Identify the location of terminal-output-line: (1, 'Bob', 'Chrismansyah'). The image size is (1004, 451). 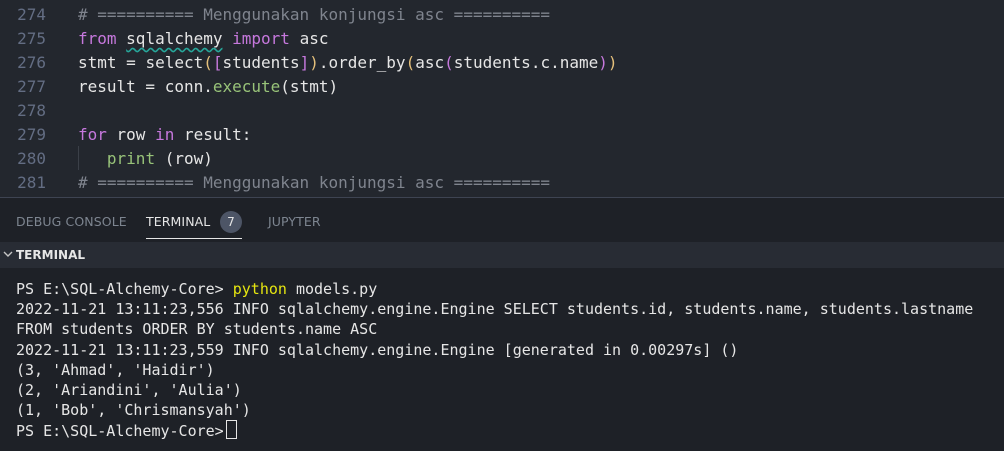
(133, 410).